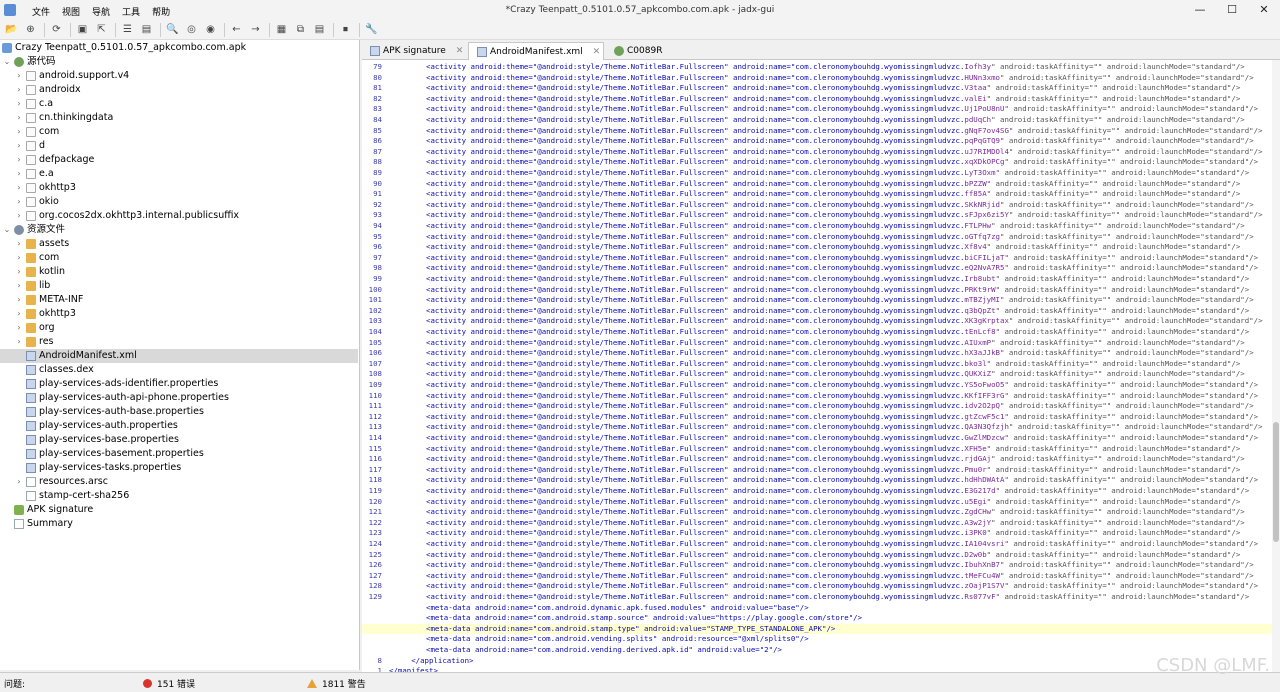 The width and height of the screenshot is (1280, 692). Describe the element at coordinates (1276, 482) in the screenshot. I see `scrollbar-thumb` at that location.